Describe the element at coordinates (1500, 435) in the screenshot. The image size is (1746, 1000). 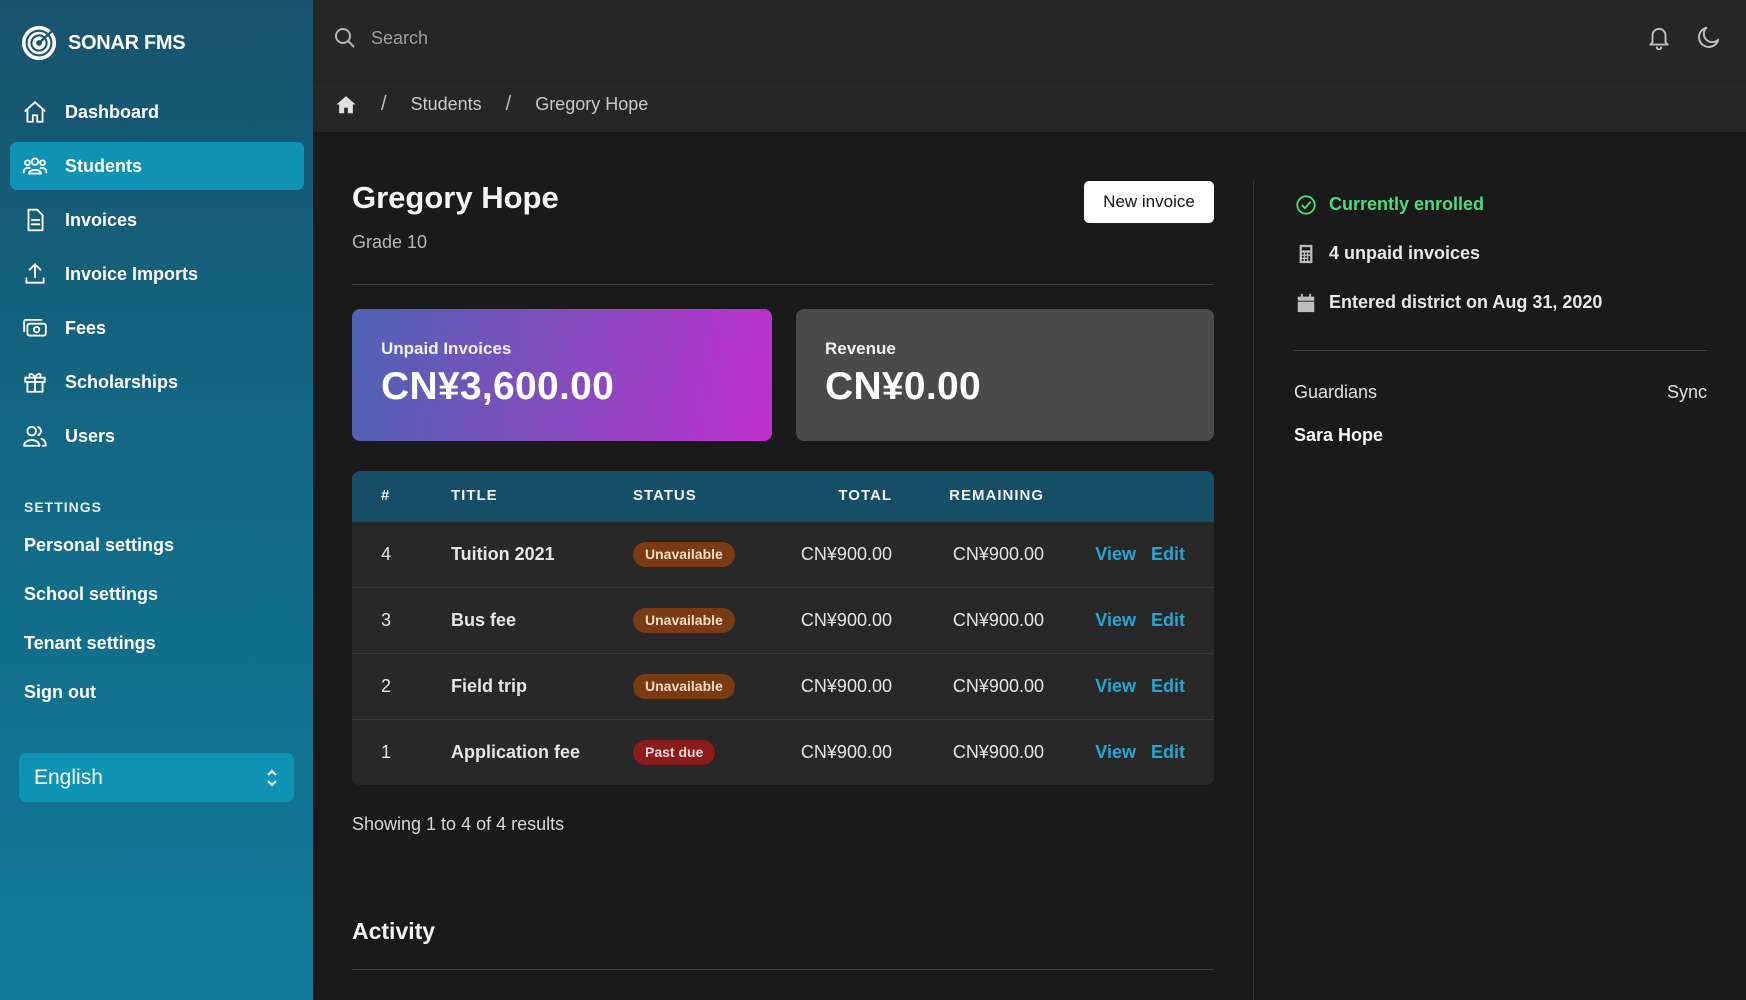
I see `guardian-name: Sara Hope` at that location.